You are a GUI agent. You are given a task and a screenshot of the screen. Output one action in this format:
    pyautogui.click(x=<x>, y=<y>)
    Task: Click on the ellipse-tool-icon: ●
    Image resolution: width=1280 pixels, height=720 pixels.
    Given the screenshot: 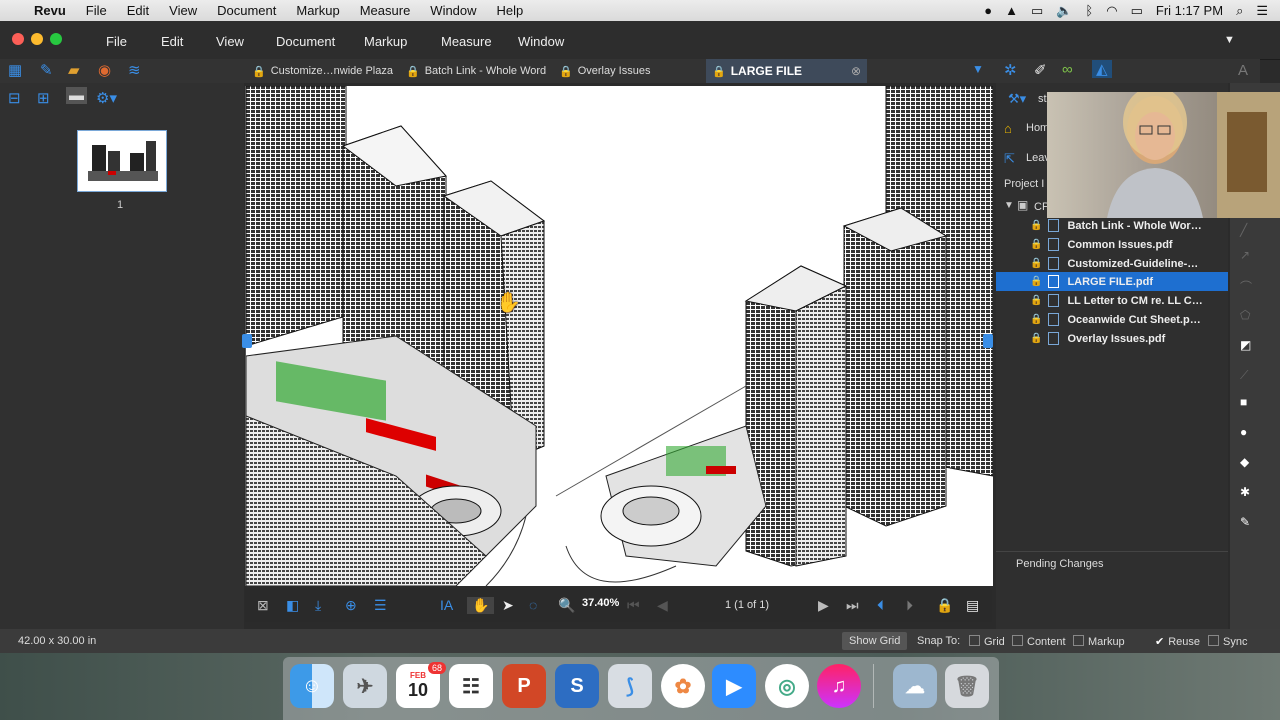 What is the action you would take?
    pyautogui.click(x=1243, y=432)
    